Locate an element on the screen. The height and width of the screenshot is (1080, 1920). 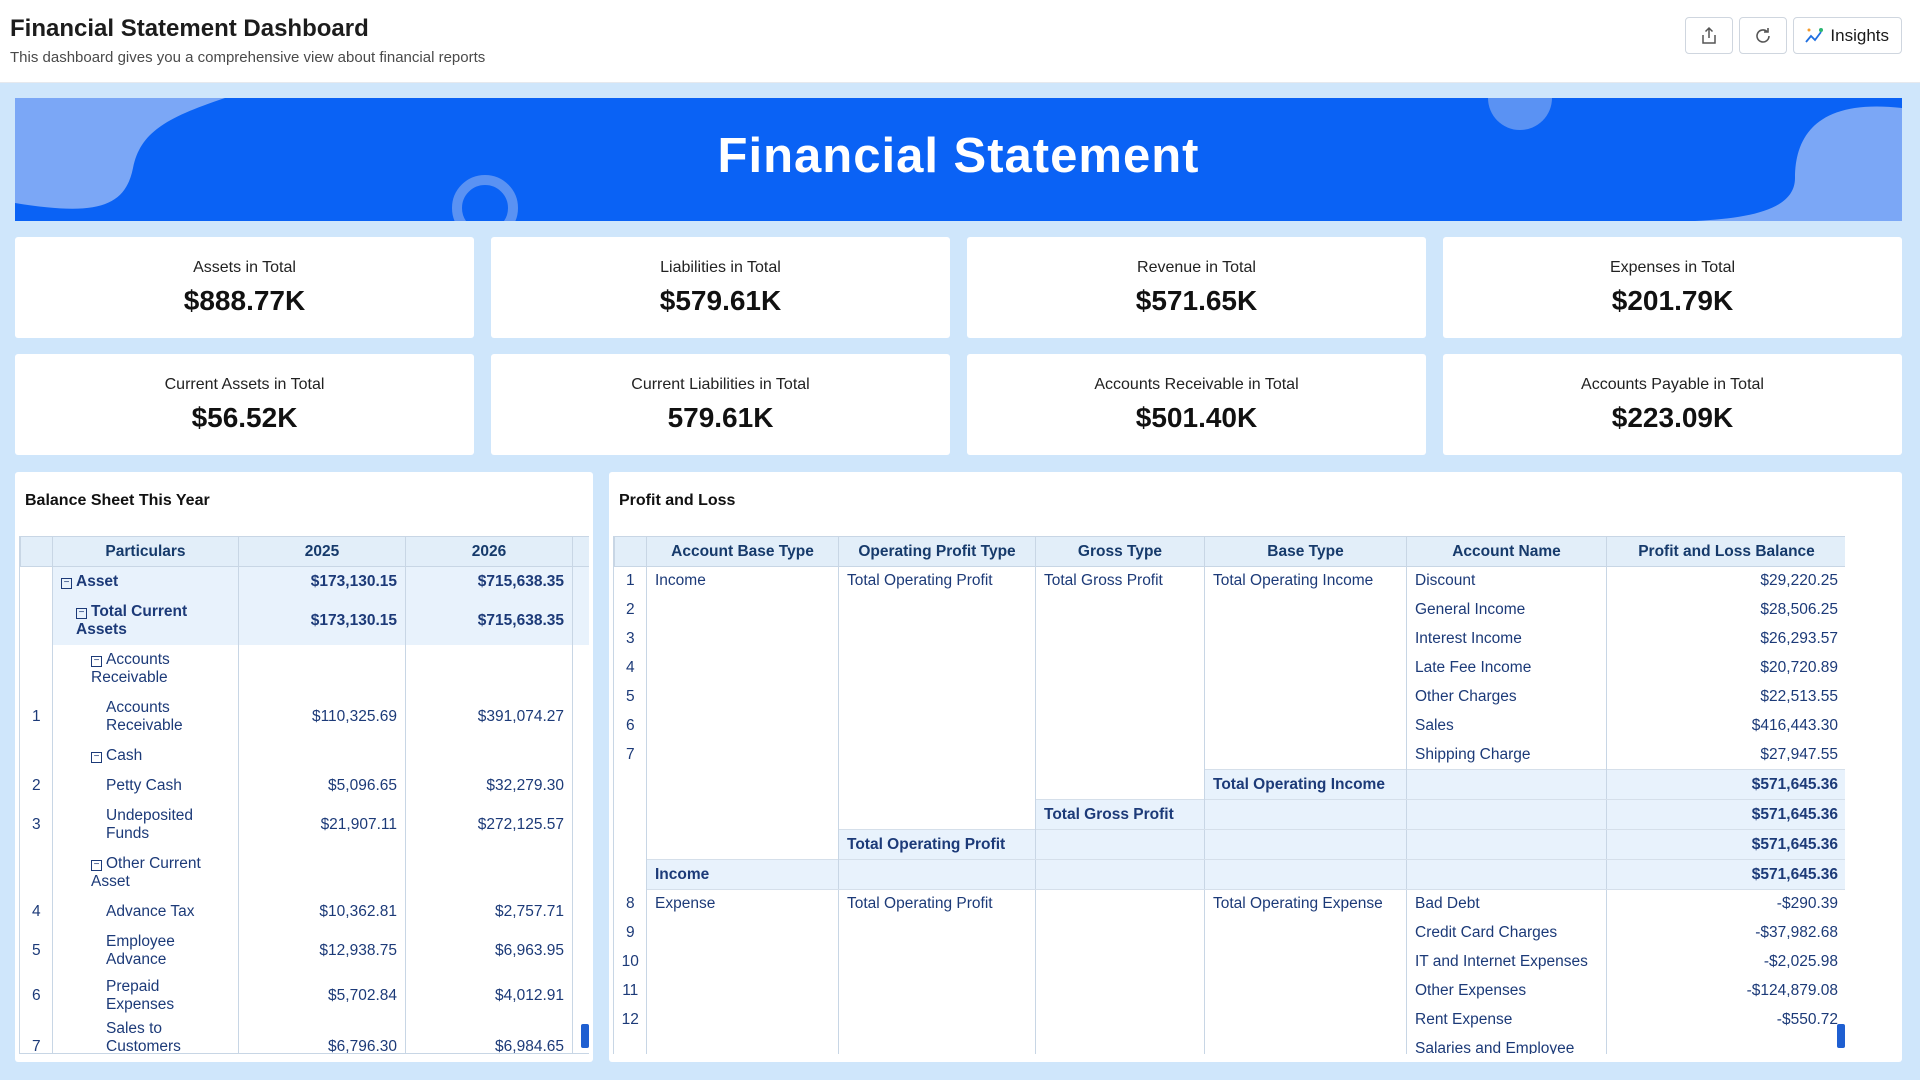
table-row: 6 Prepaid Expenses $5,702.84 $4,012.91 is located at coordinates (304, 995).